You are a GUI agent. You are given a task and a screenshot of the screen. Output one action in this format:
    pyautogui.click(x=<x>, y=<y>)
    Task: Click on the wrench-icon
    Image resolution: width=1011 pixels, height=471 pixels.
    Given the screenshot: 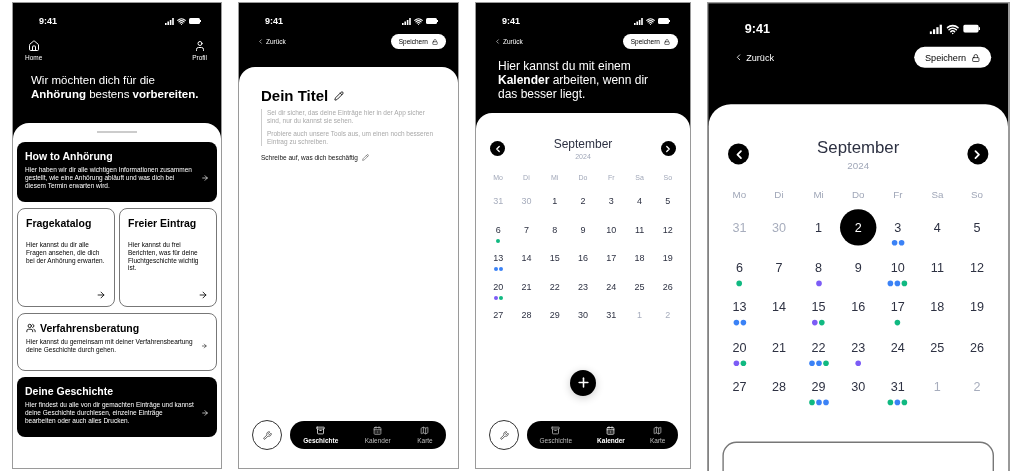 What is the action you would take?
    pyautogui.click(x=504, y=435)
    